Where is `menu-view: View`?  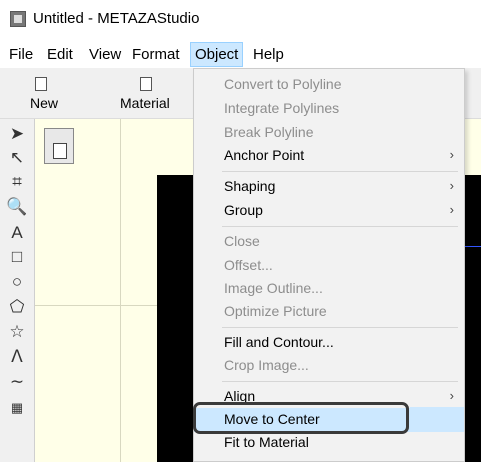 menu-view: View is located at coordinates (105, 54).